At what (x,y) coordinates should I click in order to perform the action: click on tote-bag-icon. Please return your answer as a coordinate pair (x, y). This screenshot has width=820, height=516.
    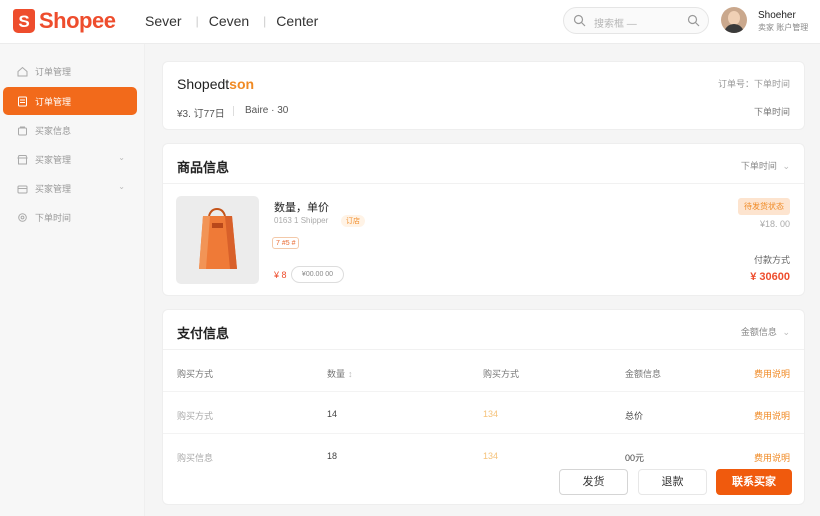
    Looking at the image, I should click on (218, 238).